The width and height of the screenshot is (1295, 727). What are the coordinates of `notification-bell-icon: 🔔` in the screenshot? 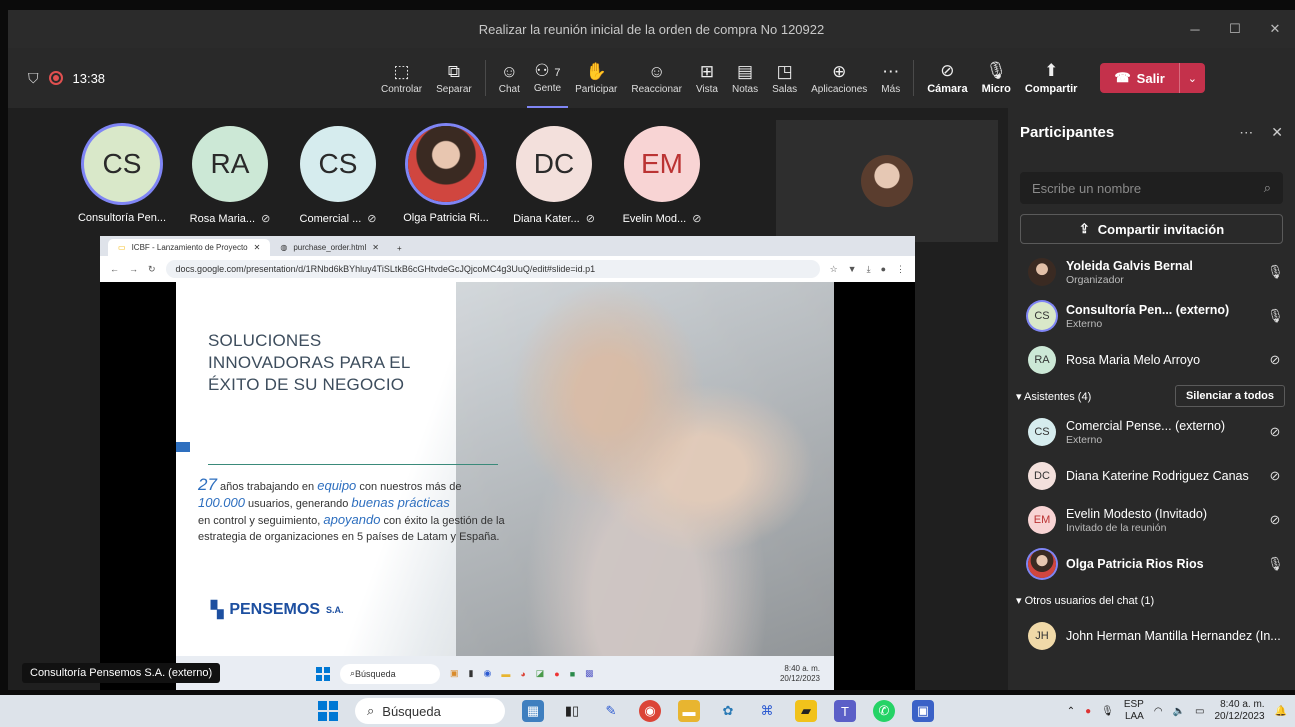 It's located at (1281, 711).